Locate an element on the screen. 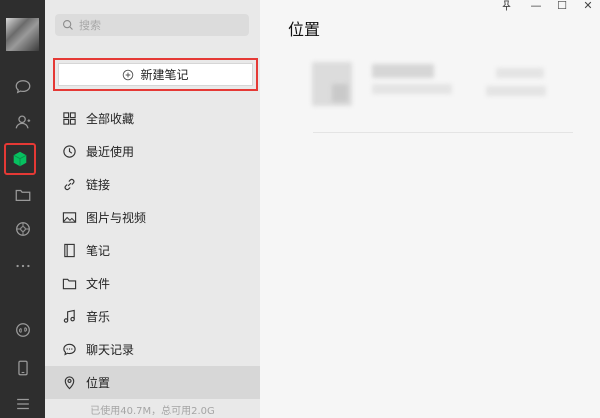  page-title: 位置 is located at coordinates (304, 29).